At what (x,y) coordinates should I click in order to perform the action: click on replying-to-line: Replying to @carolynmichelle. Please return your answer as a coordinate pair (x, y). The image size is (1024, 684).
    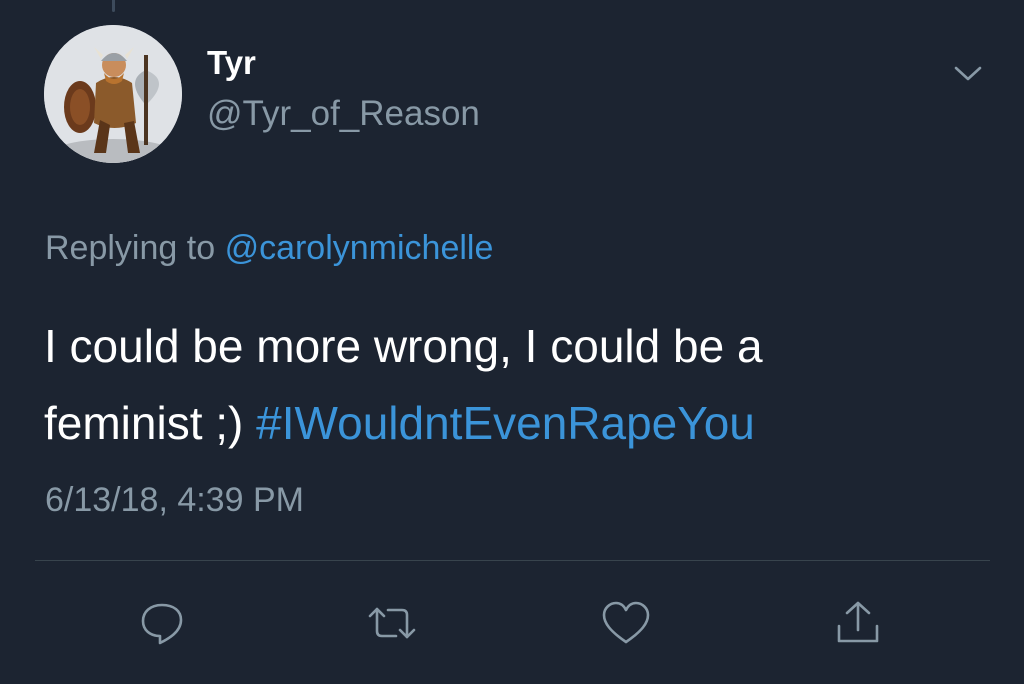
    Looking at the image, I should click on (269, 248).